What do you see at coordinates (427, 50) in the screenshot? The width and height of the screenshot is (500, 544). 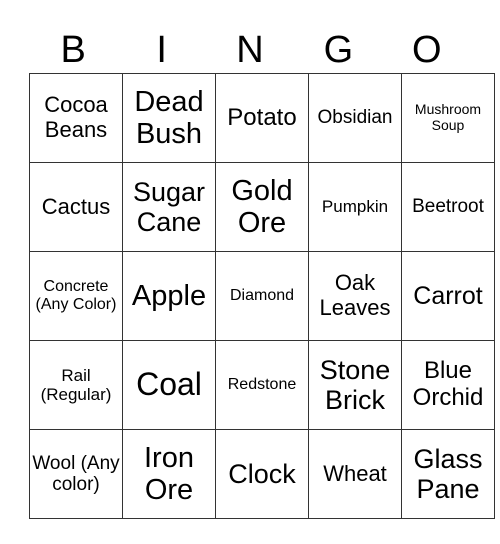 I see `header-letter-o: O` at bounding box center [427, 50].